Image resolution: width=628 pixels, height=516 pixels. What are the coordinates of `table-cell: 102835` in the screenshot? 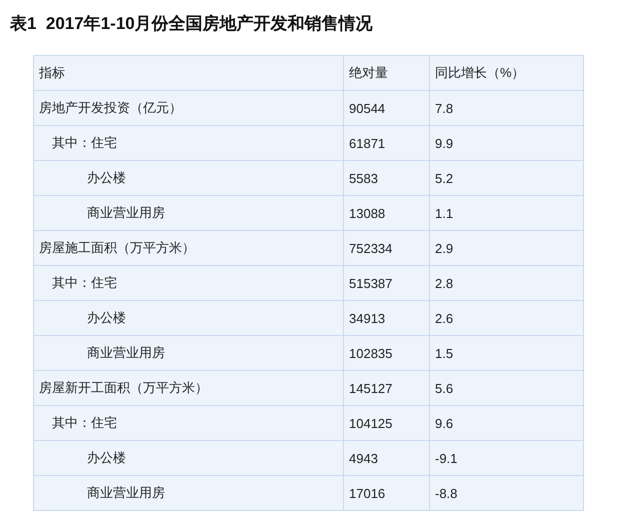 It's located at (387, 353).